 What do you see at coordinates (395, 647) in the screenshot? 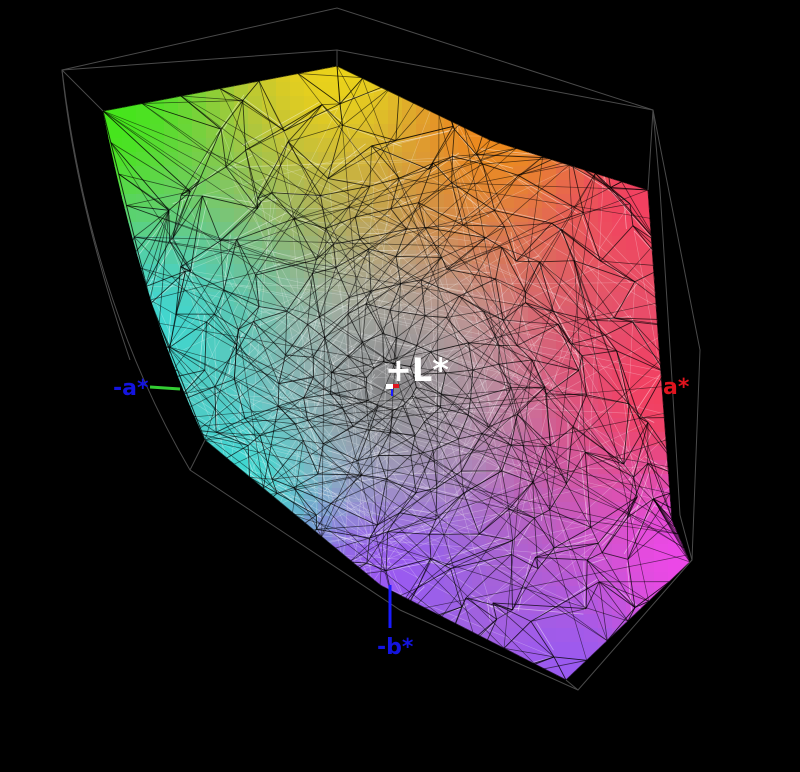
I see `b-minus-label: -b*` at bounding box center [395, 647].